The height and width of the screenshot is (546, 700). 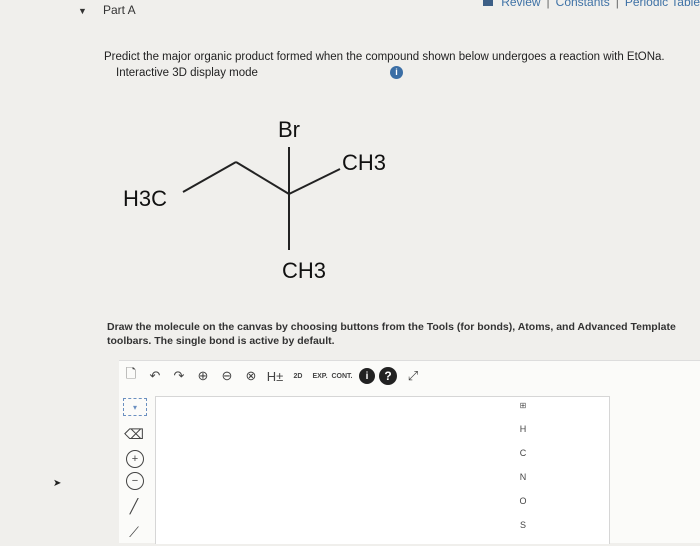 I want to click on h3c-left-label: H3C, so click(x=145, y=198).